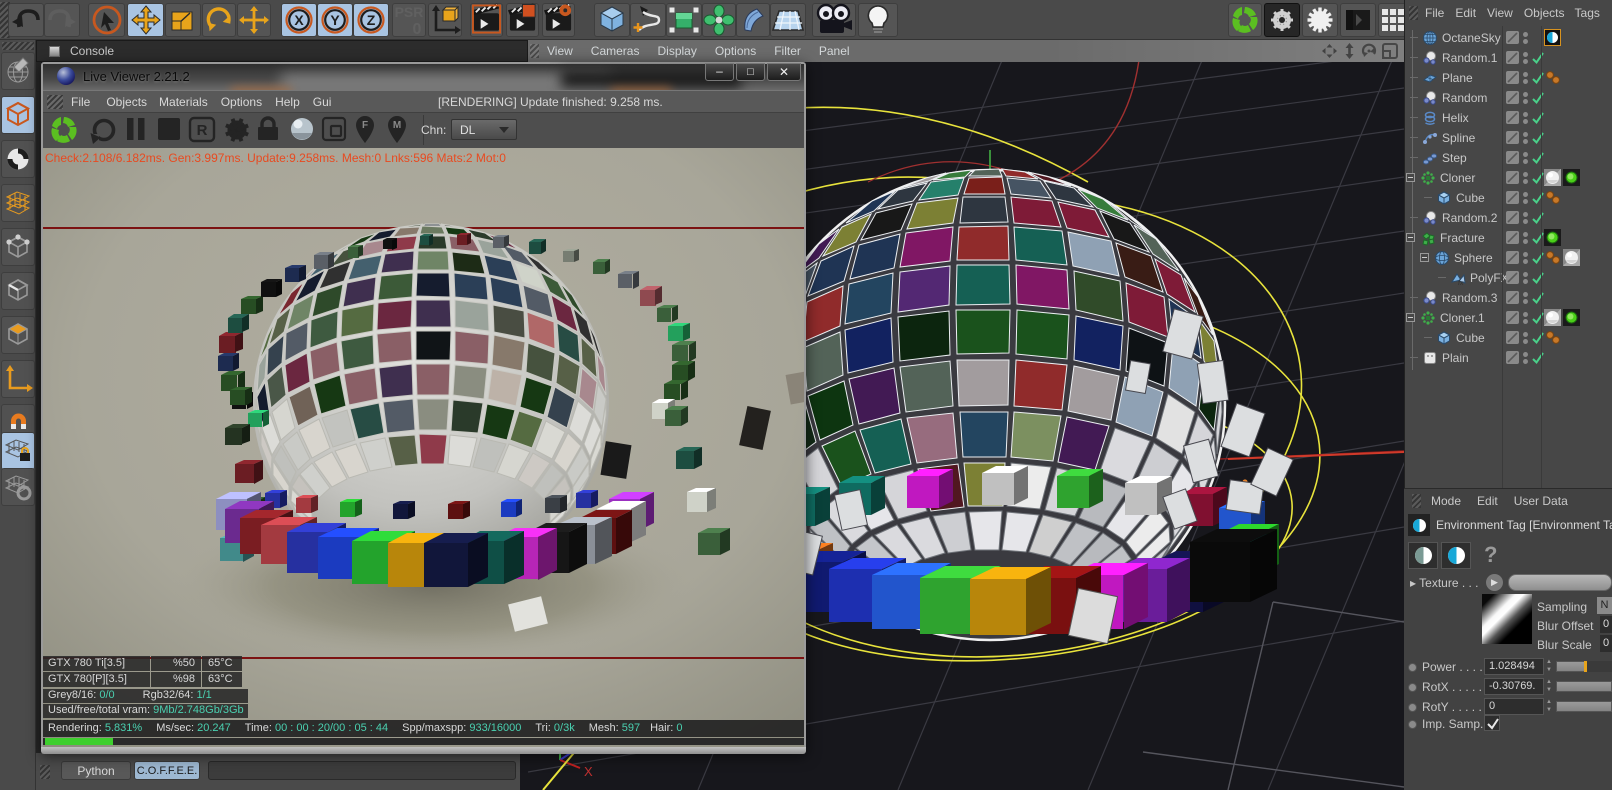  What do you see at coordinates (202, 130) in the screenshot?
I see `svg-text: R` at bounding box center [202, 130].